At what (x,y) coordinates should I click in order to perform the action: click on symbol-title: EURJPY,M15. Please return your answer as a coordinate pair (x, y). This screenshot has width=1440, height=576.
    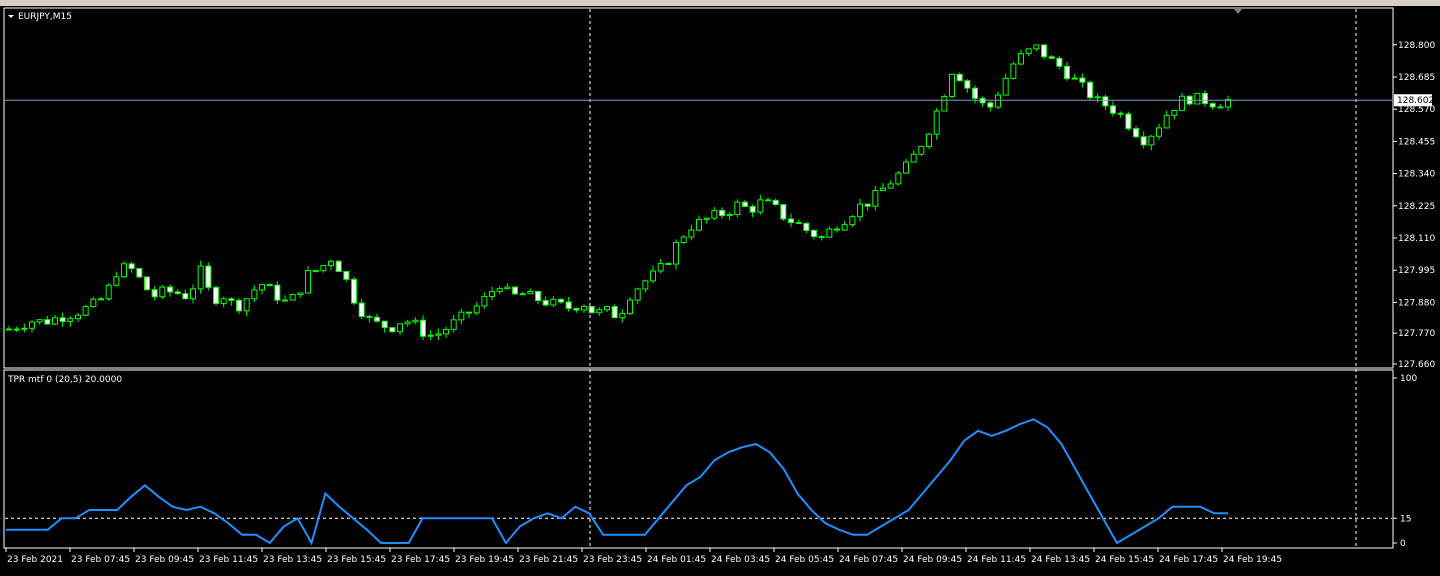
    Looking at the image, I should click on (45, 17).